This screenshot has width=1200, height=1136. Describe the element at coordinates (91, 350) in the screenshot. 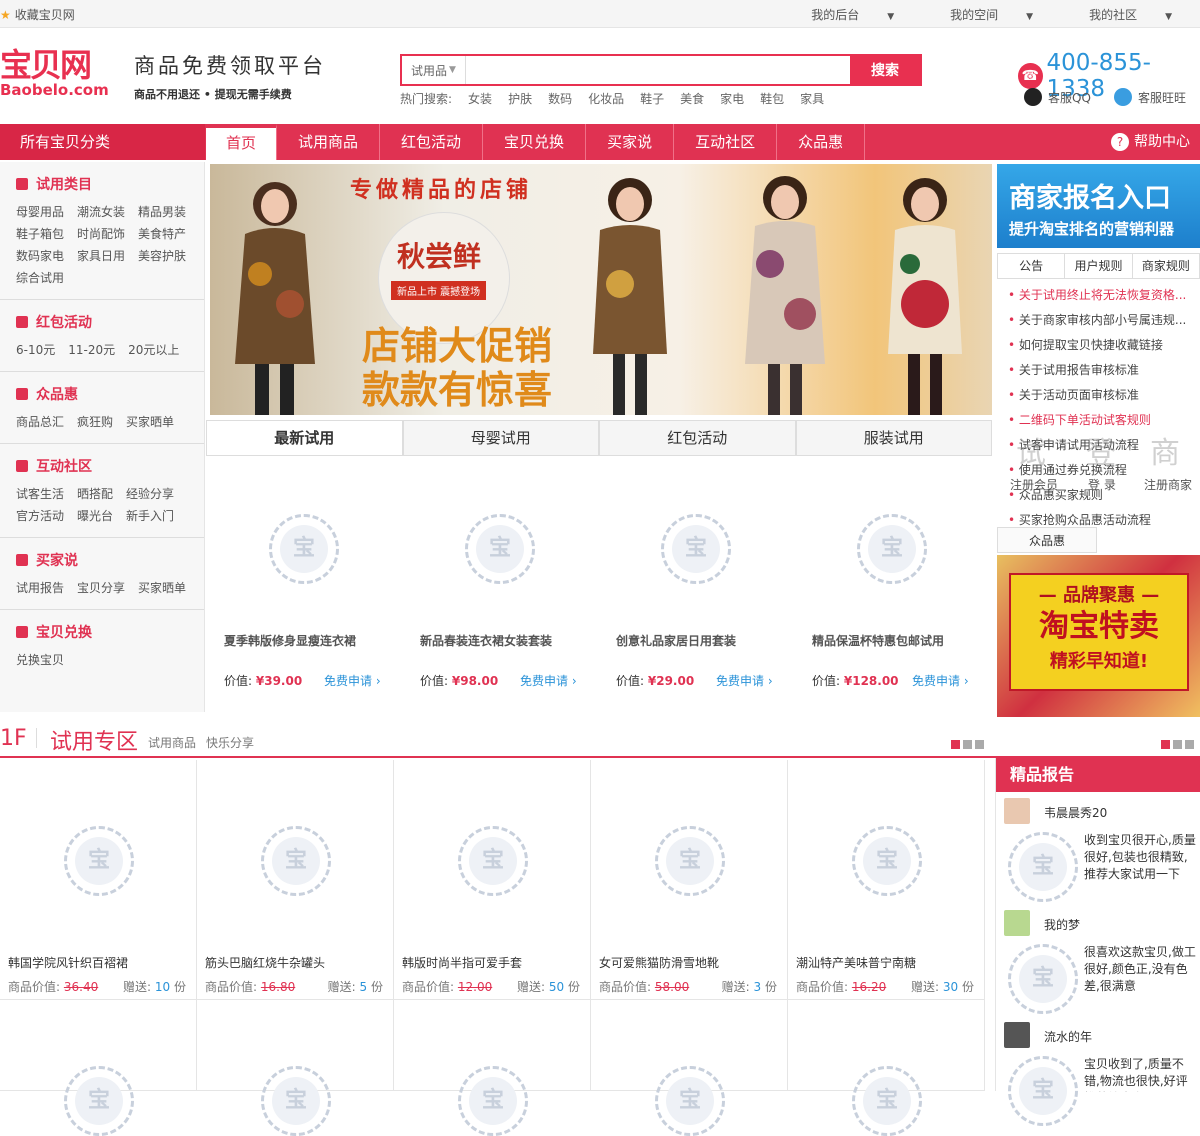

I see `sidebar-link: 11-20元` at that location.